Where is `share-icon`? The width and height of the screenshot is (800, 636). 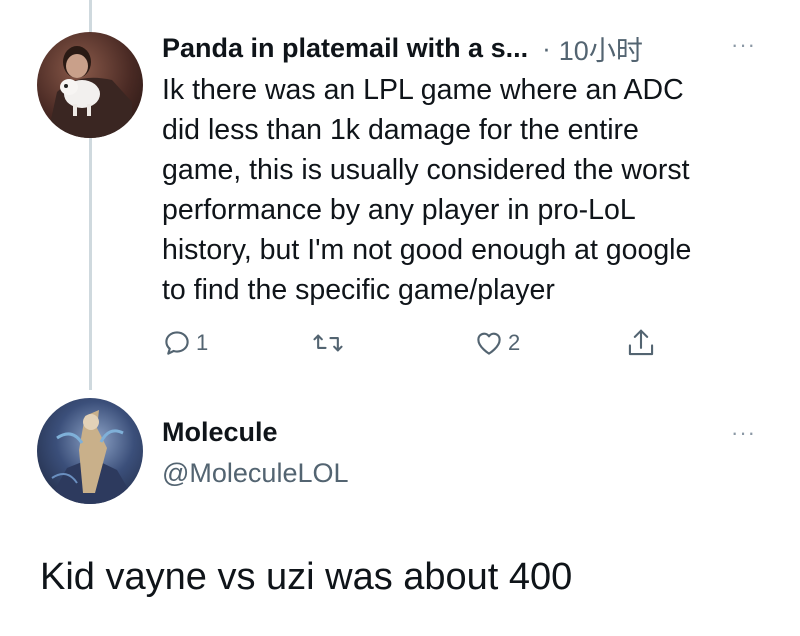 share-icon is located at coordinates (641, 342).